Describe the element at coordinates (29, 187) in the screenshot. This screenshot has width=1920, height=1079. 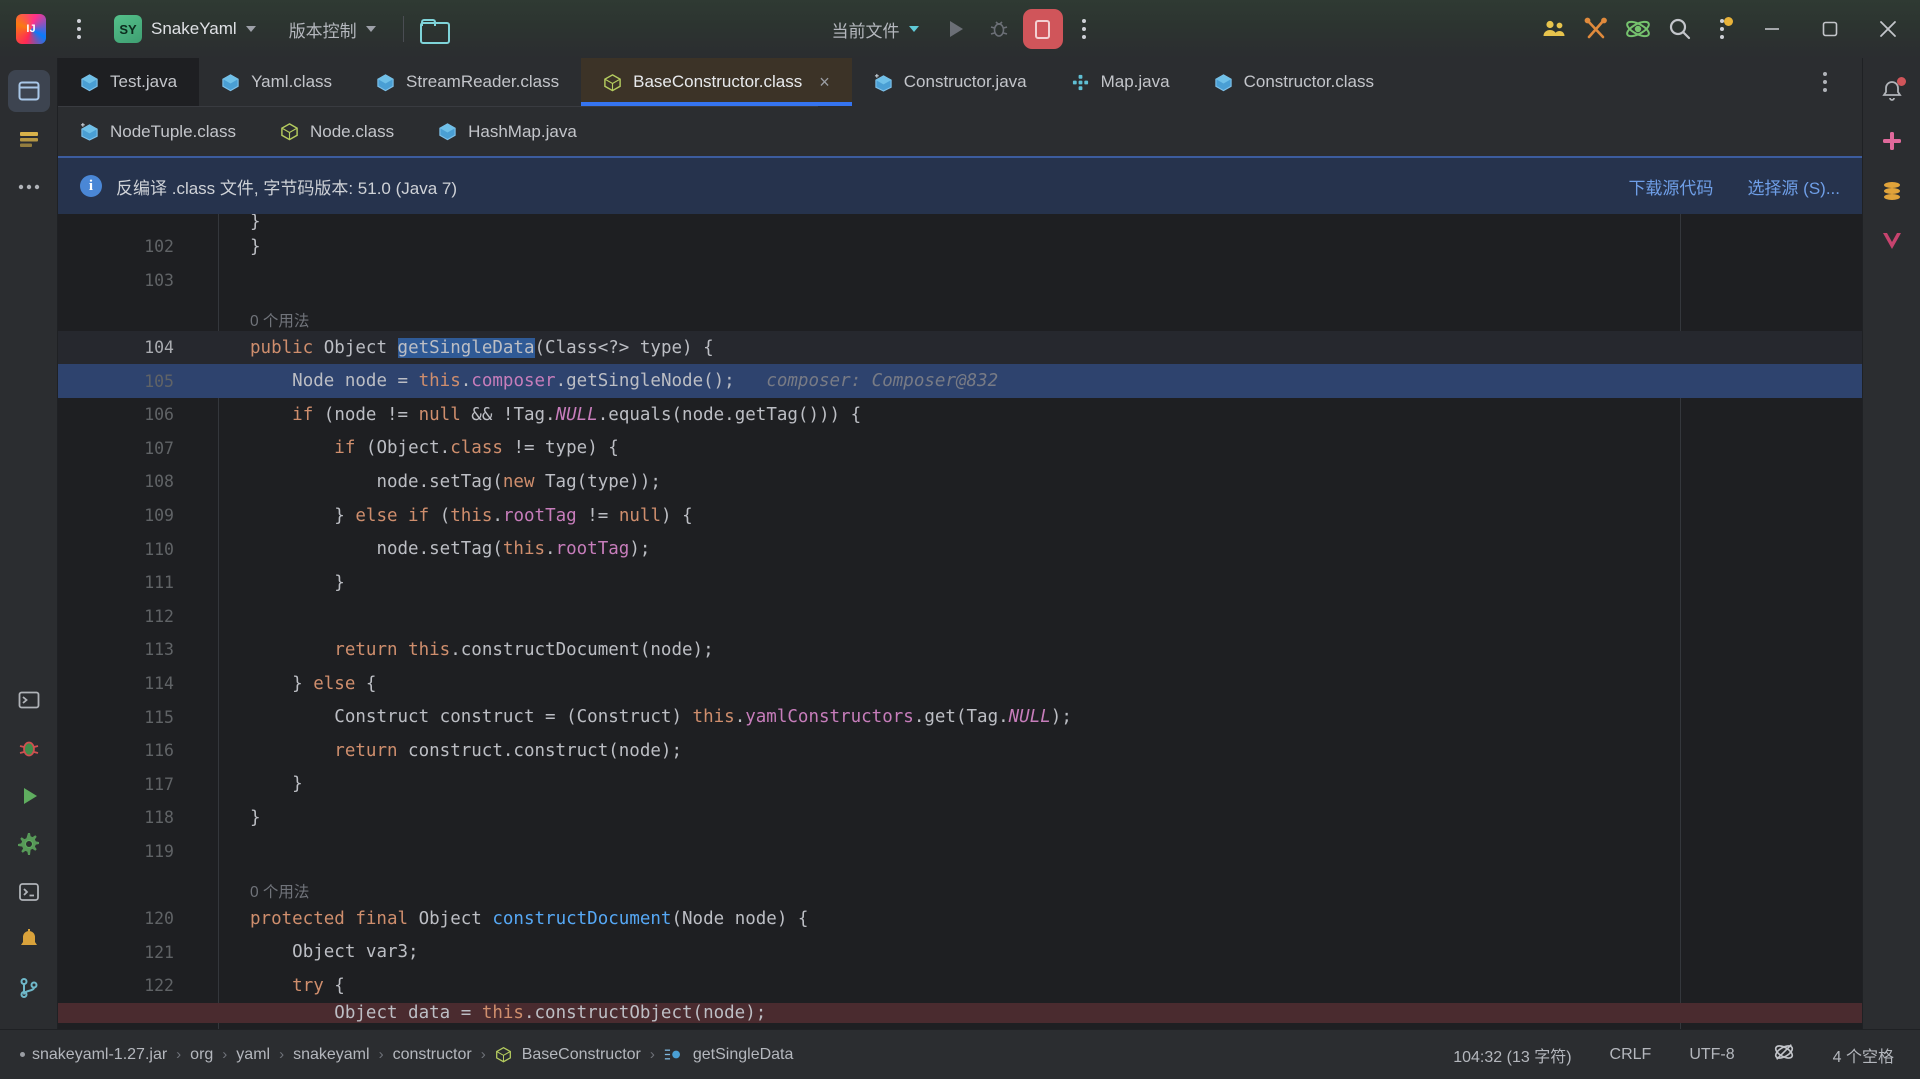
I see `more-tool-windows-icon` at that location.